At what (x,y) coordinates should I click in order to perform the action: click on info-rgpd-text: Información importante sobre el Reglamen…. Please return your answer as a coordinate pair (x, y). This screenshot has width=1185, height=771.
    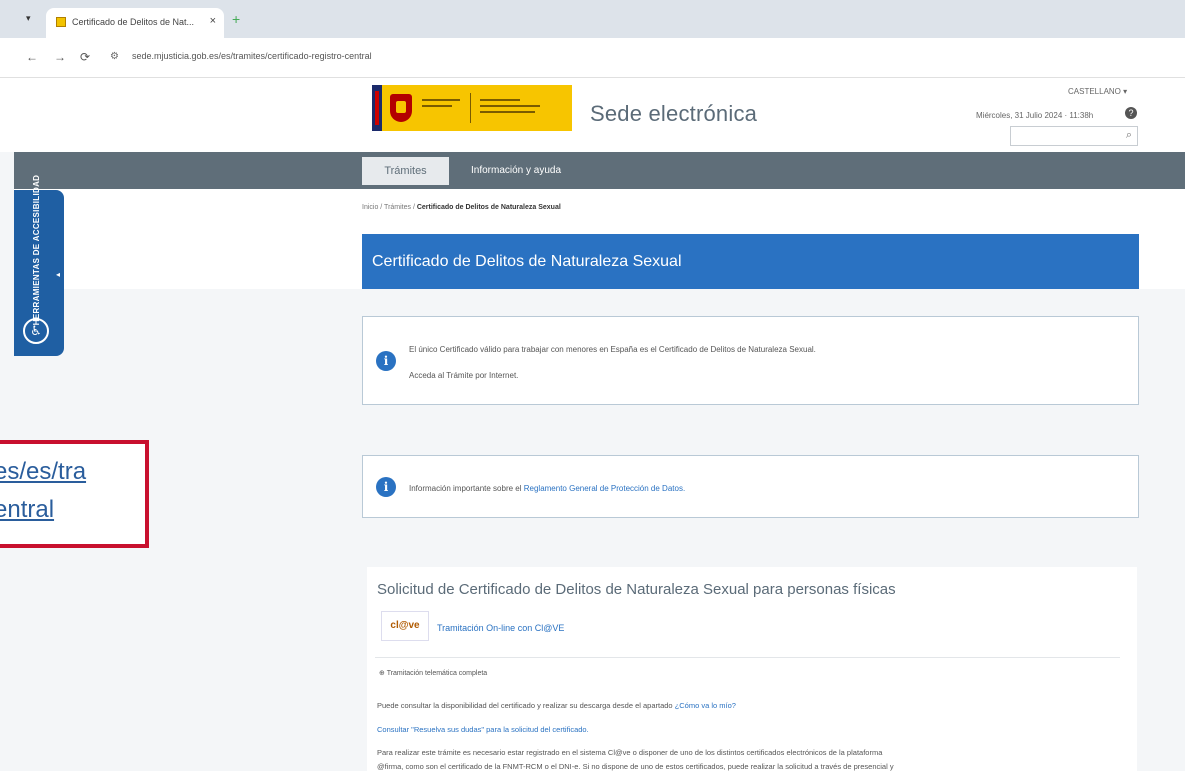
    Looking at the image, I should click on (547, 488).